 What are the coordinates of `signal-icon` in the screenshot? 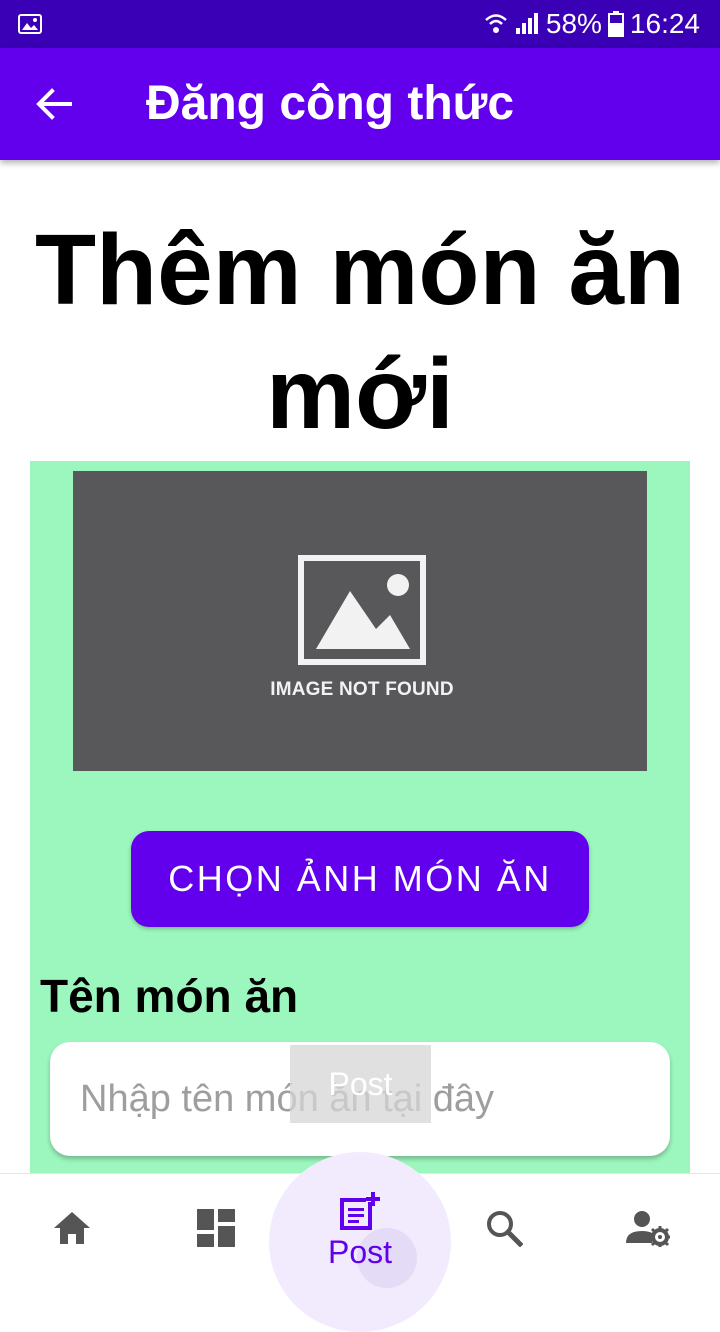 It's located at (526, 23).